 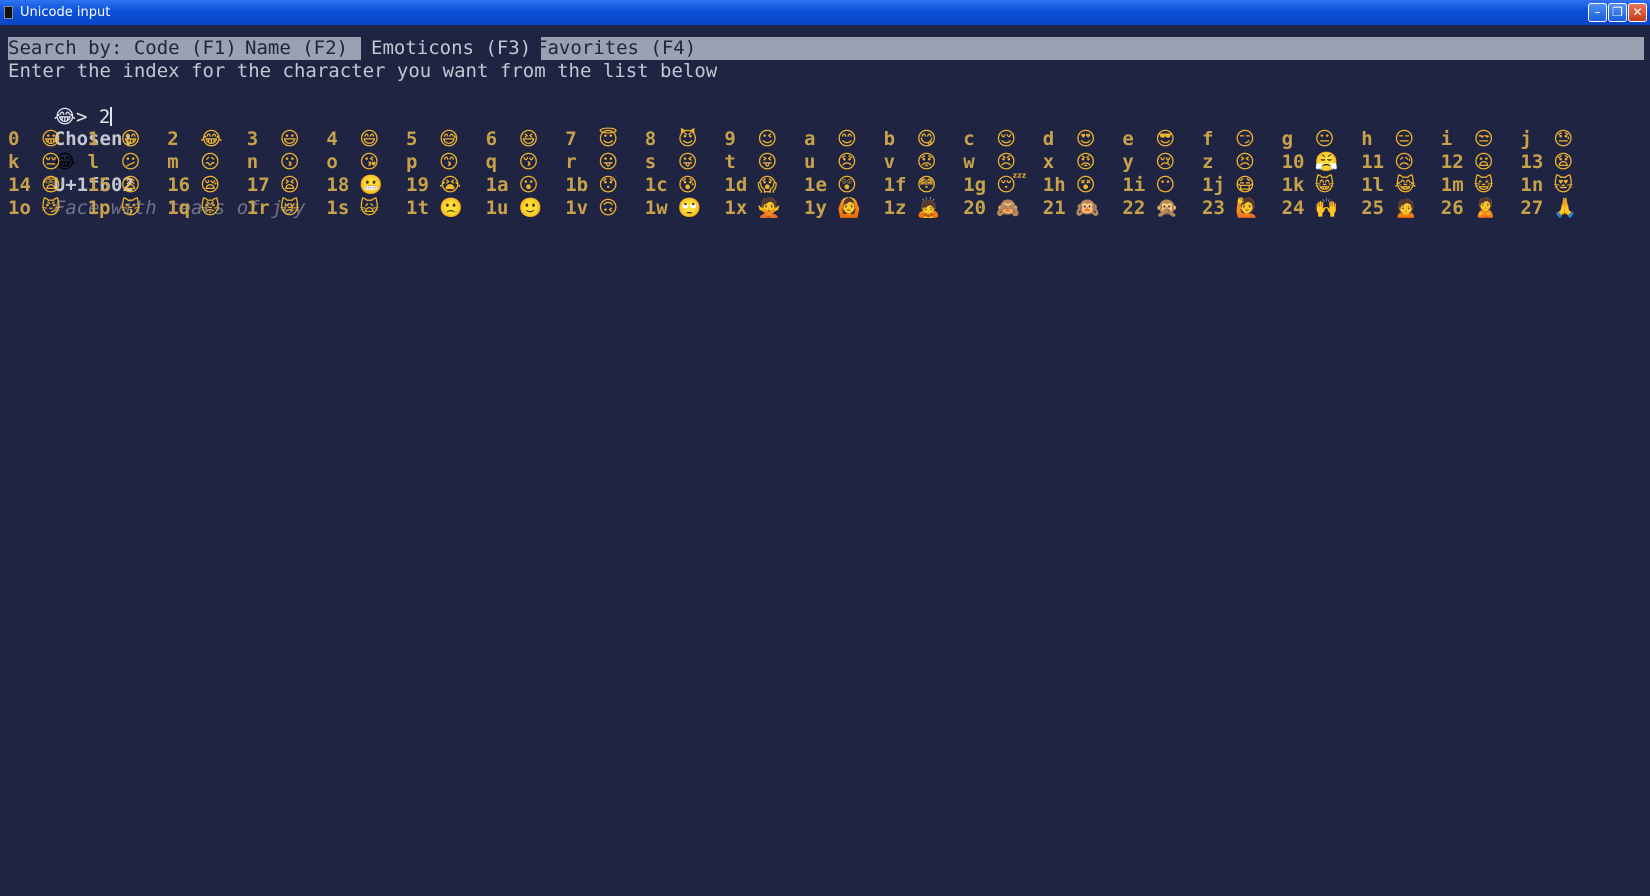 What do you see at coordinates (1207, 139) in the screenshot?
I see `grid-index: f` at bounding box center [1207, 139].